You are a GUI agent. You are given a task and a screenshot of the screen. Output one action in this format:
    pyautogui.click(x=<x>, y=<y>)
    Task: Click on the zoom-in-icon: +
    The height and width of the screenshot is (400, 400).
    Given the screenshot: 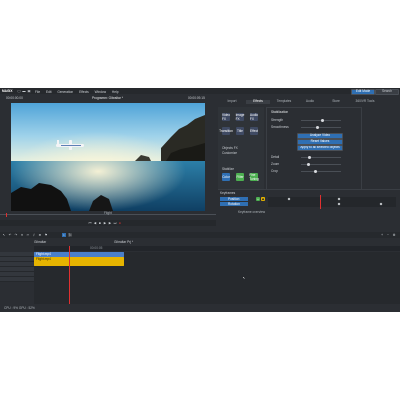 What is the action you would take?
    pyautogui.click(x=382, y=235)
    